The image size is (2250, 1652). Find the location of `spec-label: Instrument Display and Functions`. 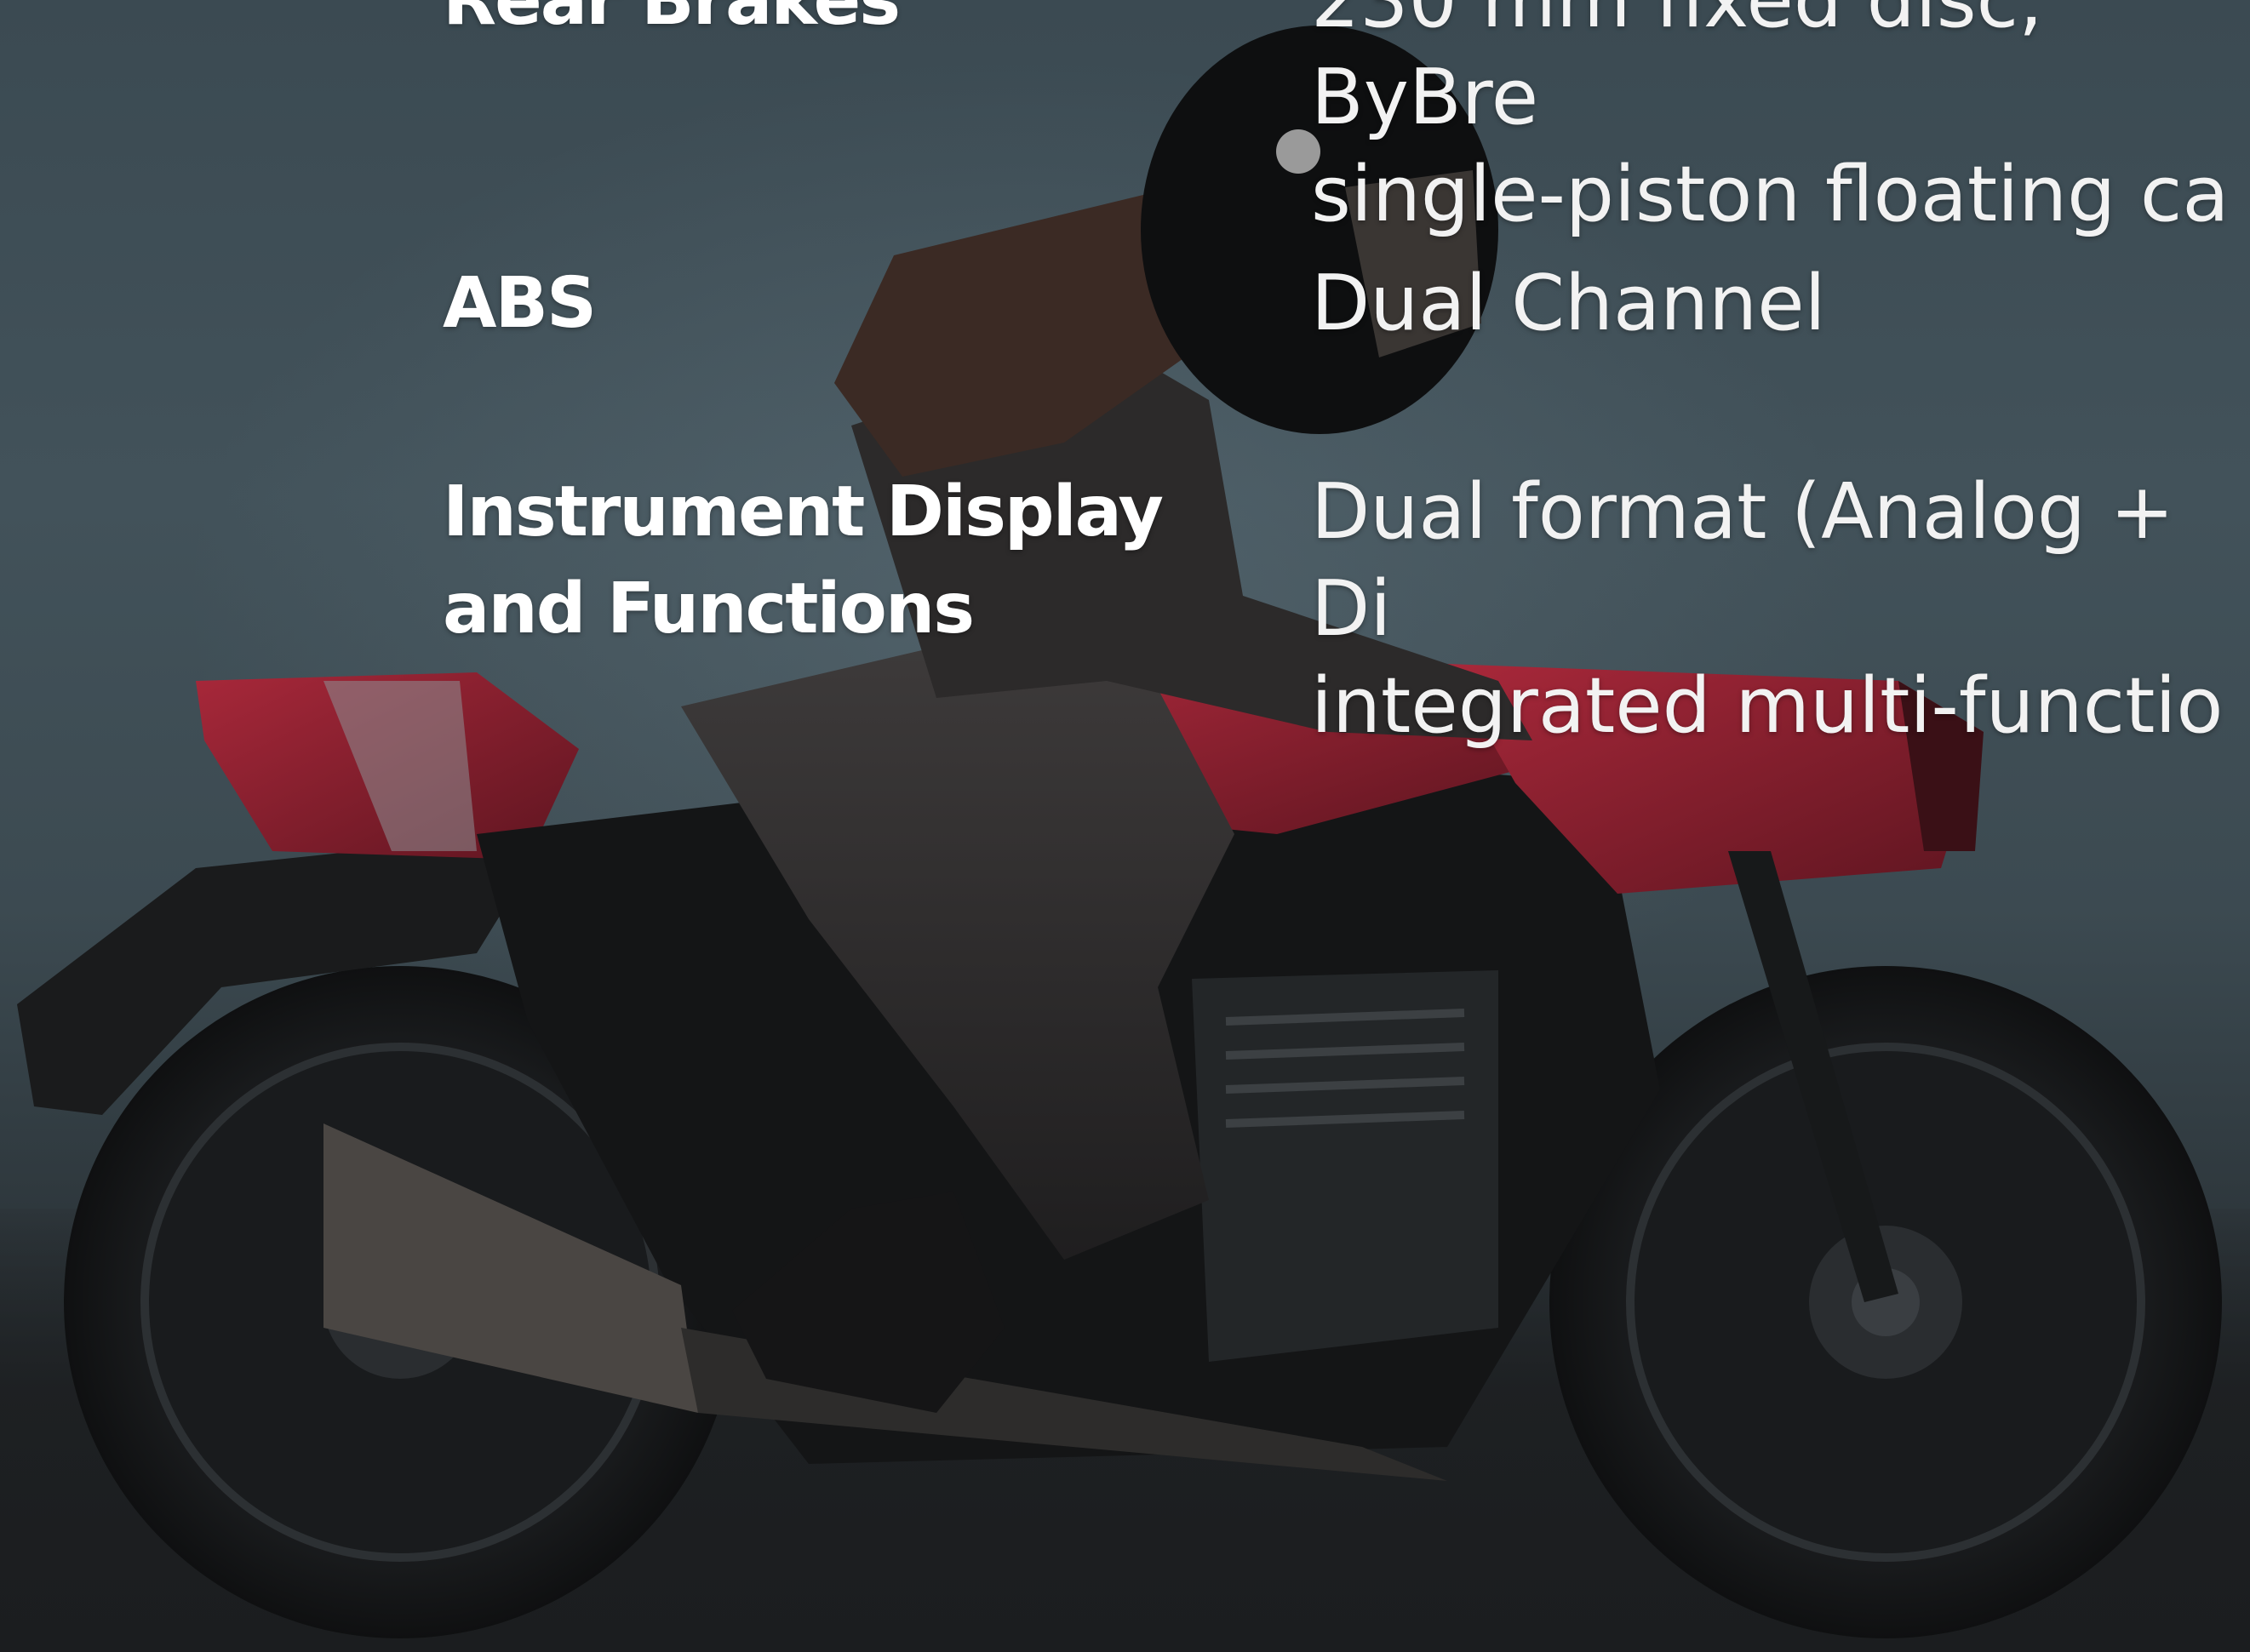

spec-label: Instrument Display and Functions is located at coordinates (804, 560).